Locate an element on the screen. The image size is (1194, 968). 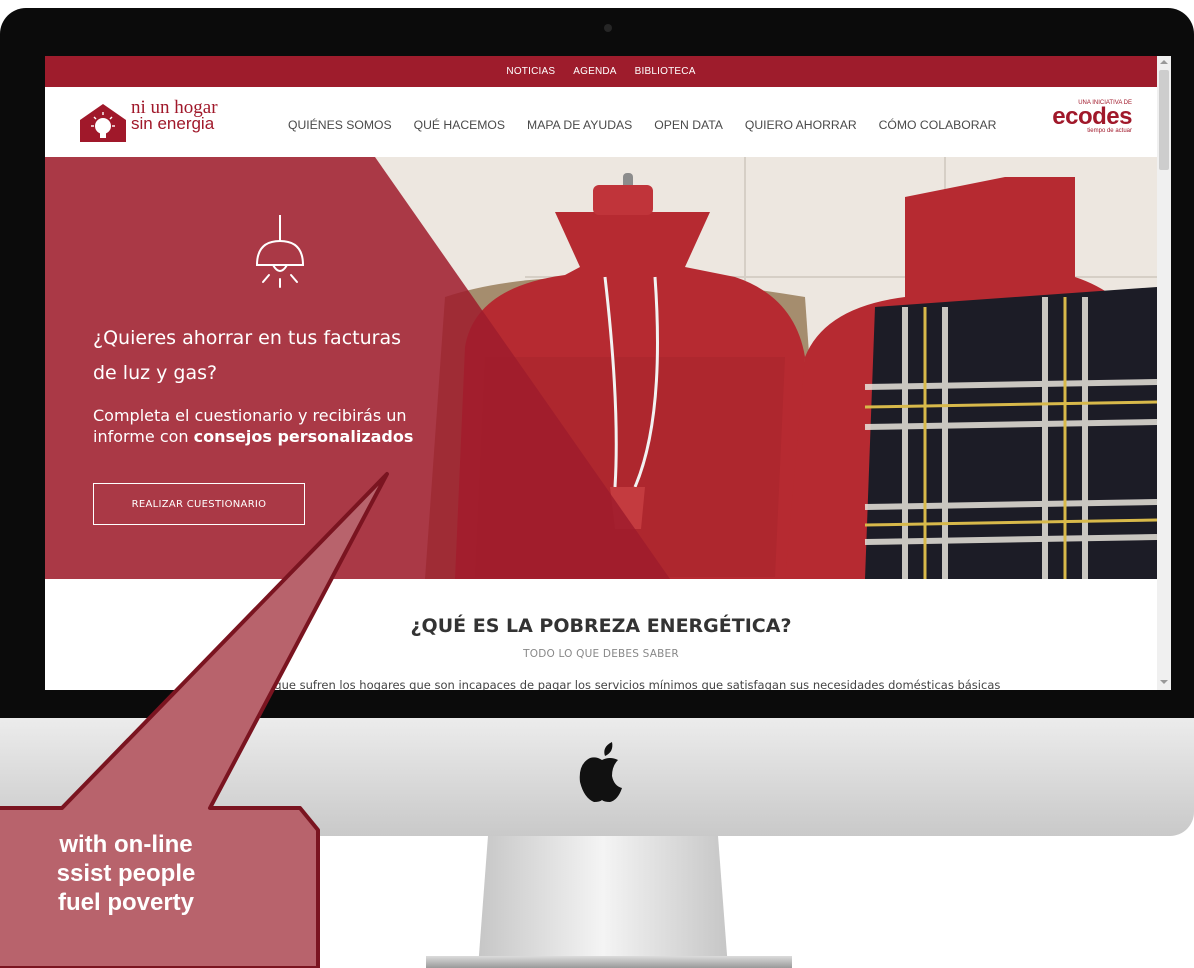
scroll-down-arrow-icon is located at coordinates (1164, 682).